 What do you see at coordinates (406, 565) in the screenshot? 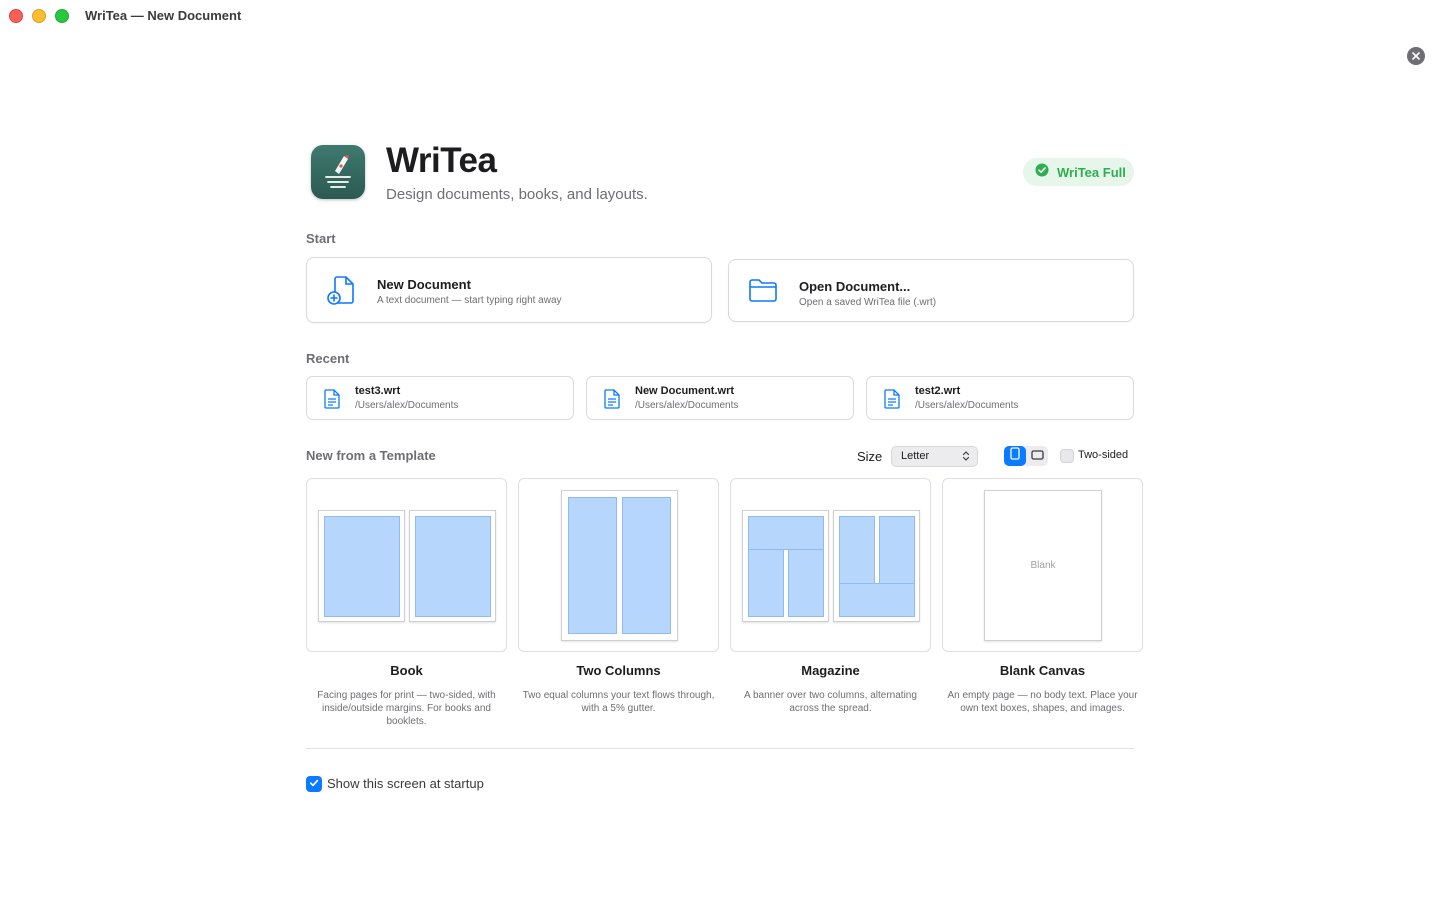
I see `template-book-card` at bounding box center [406, 565].